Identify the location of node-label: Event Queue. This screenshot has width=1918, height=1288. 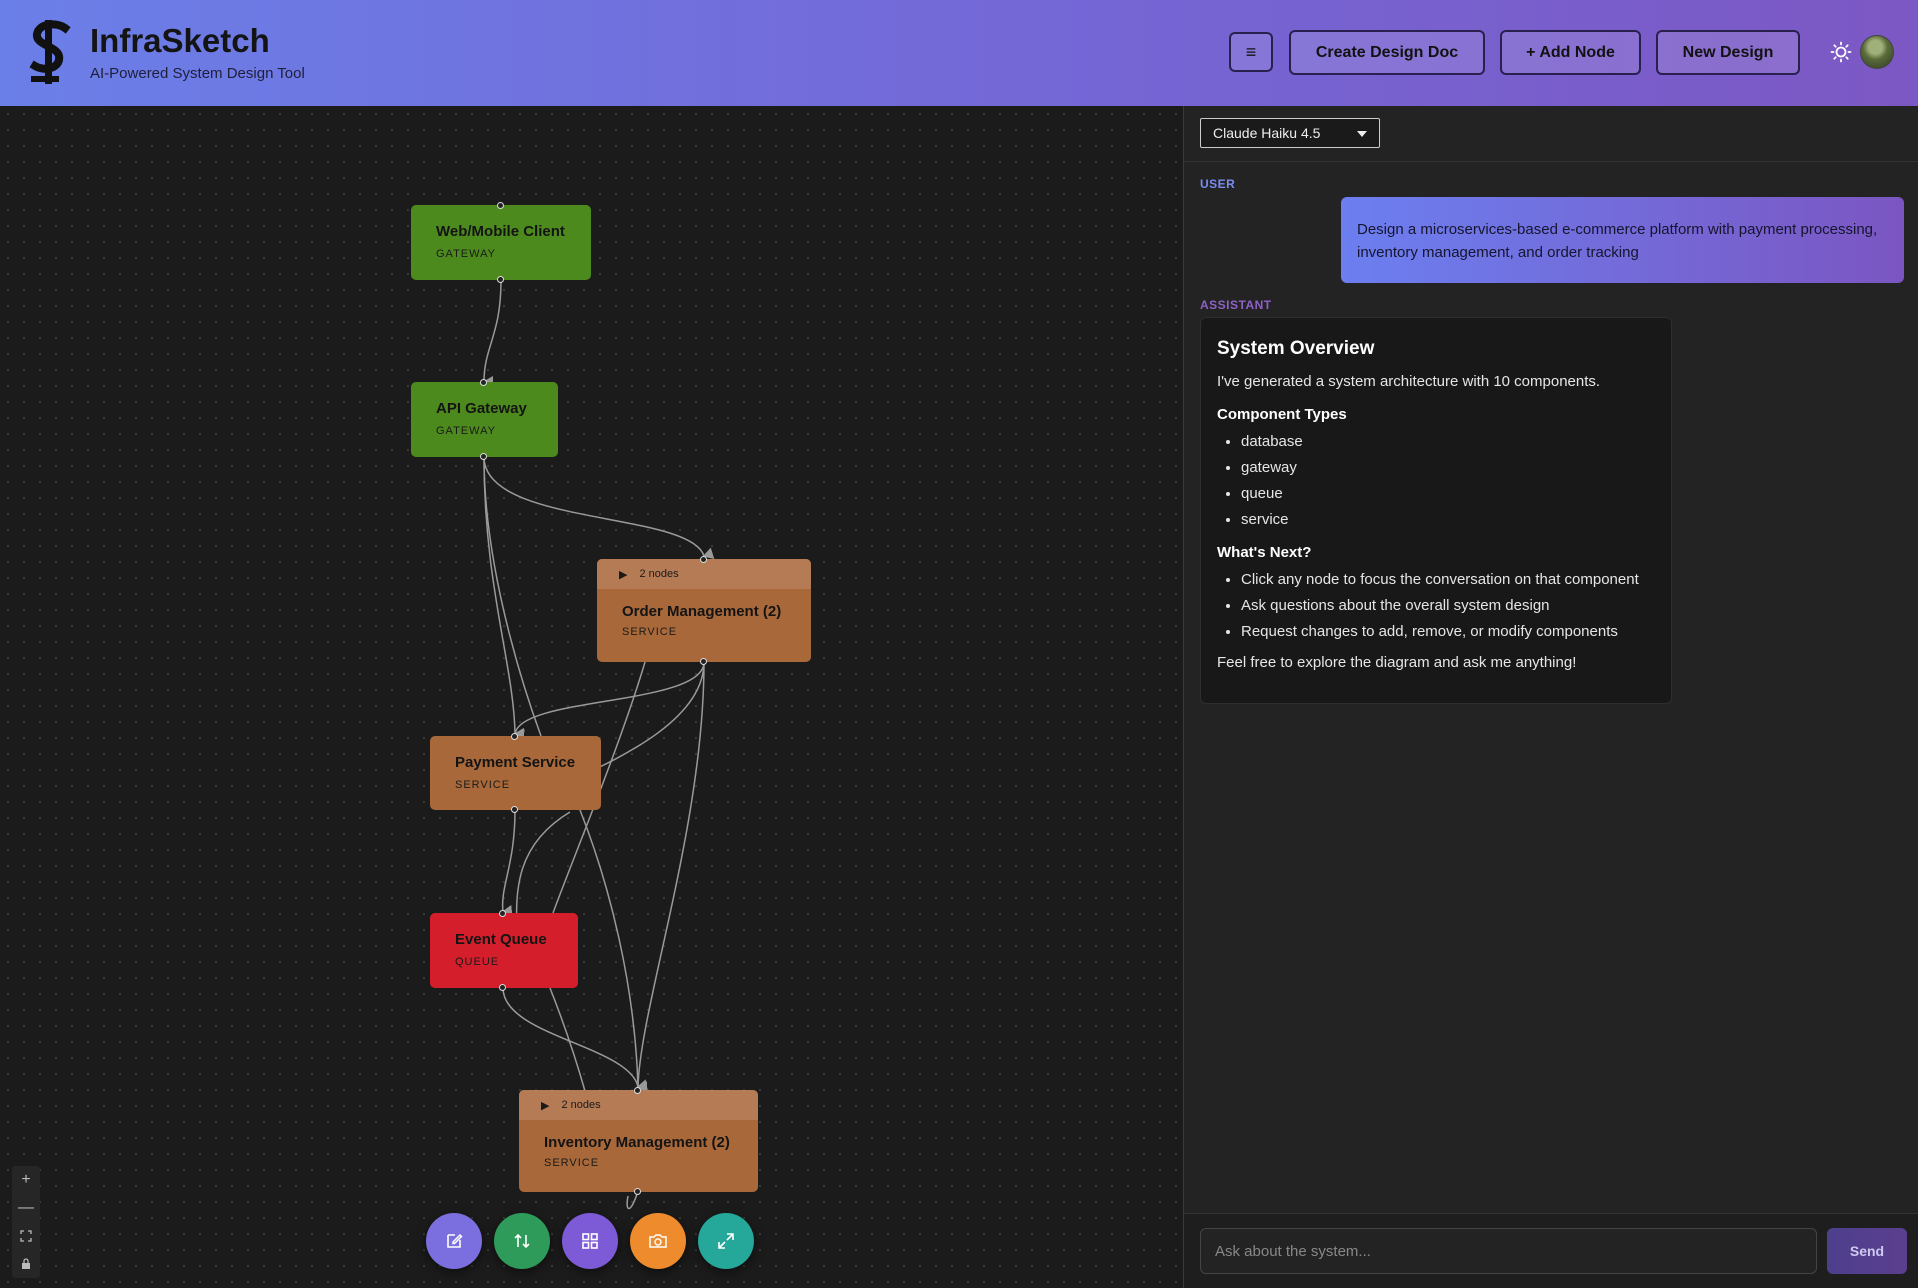
(501, 939).